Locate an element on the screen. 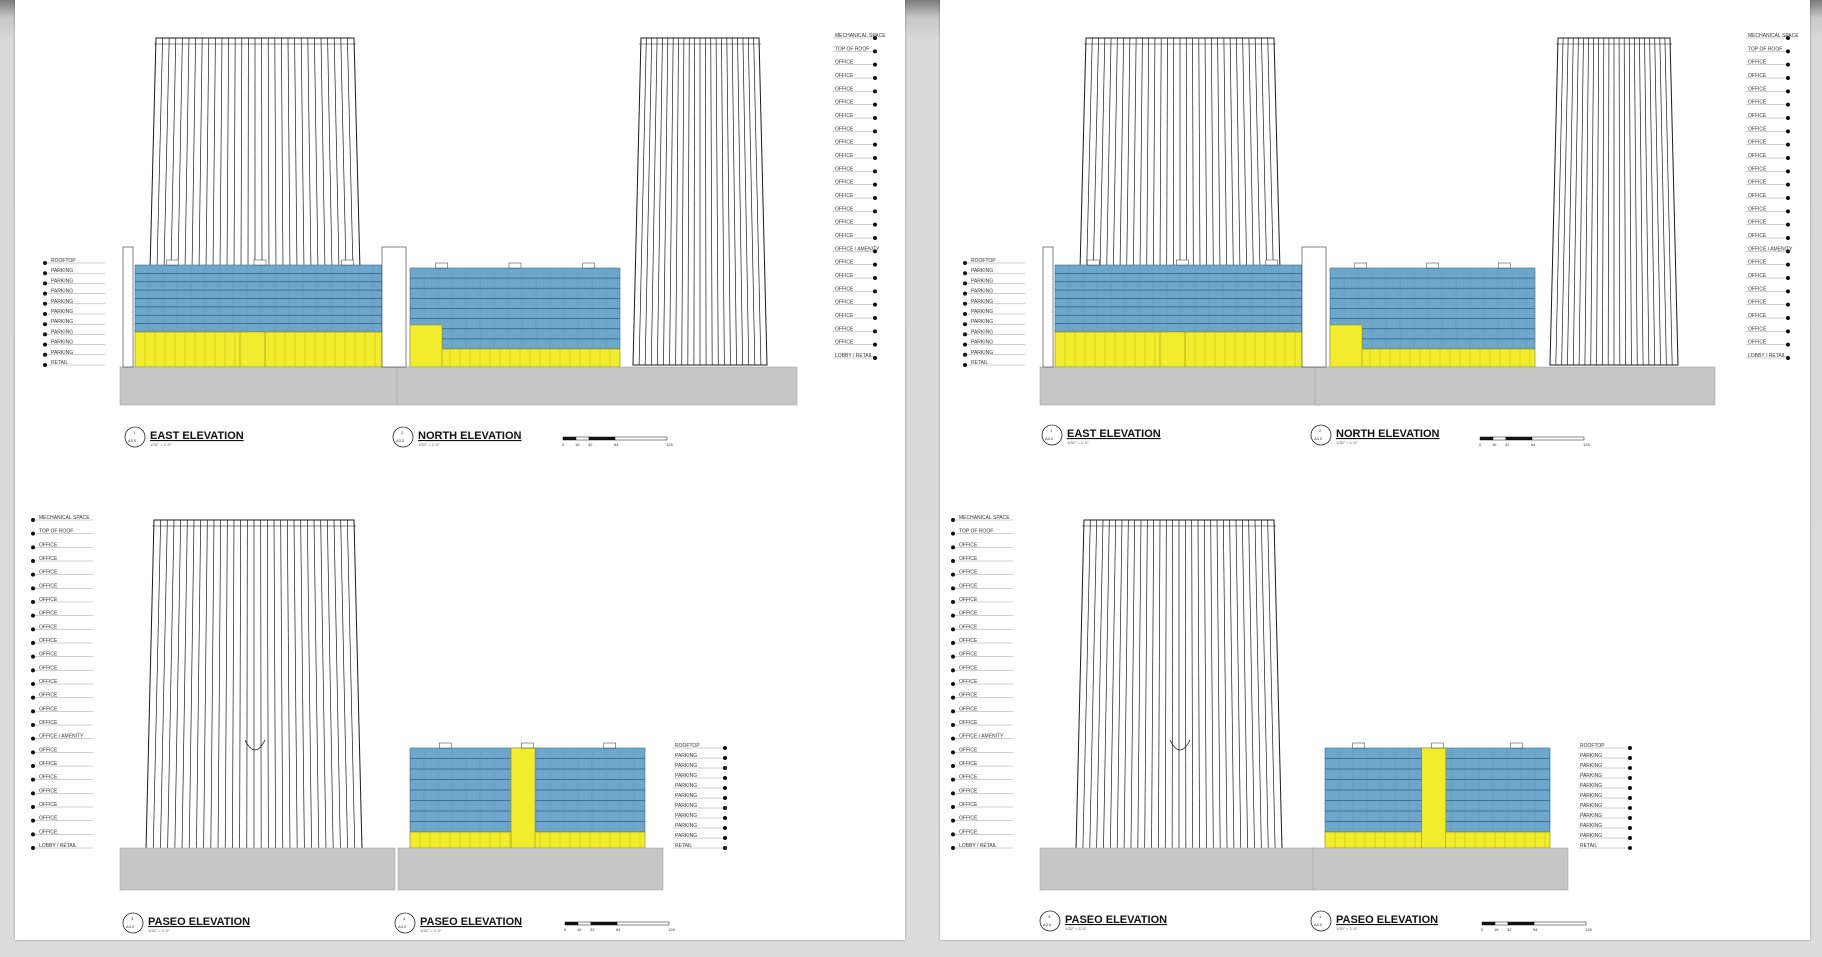 Image resolution: width=1822 pixels, height=957 pixels. drawing-ref-number: 3 is located at coordinates (132, 918).